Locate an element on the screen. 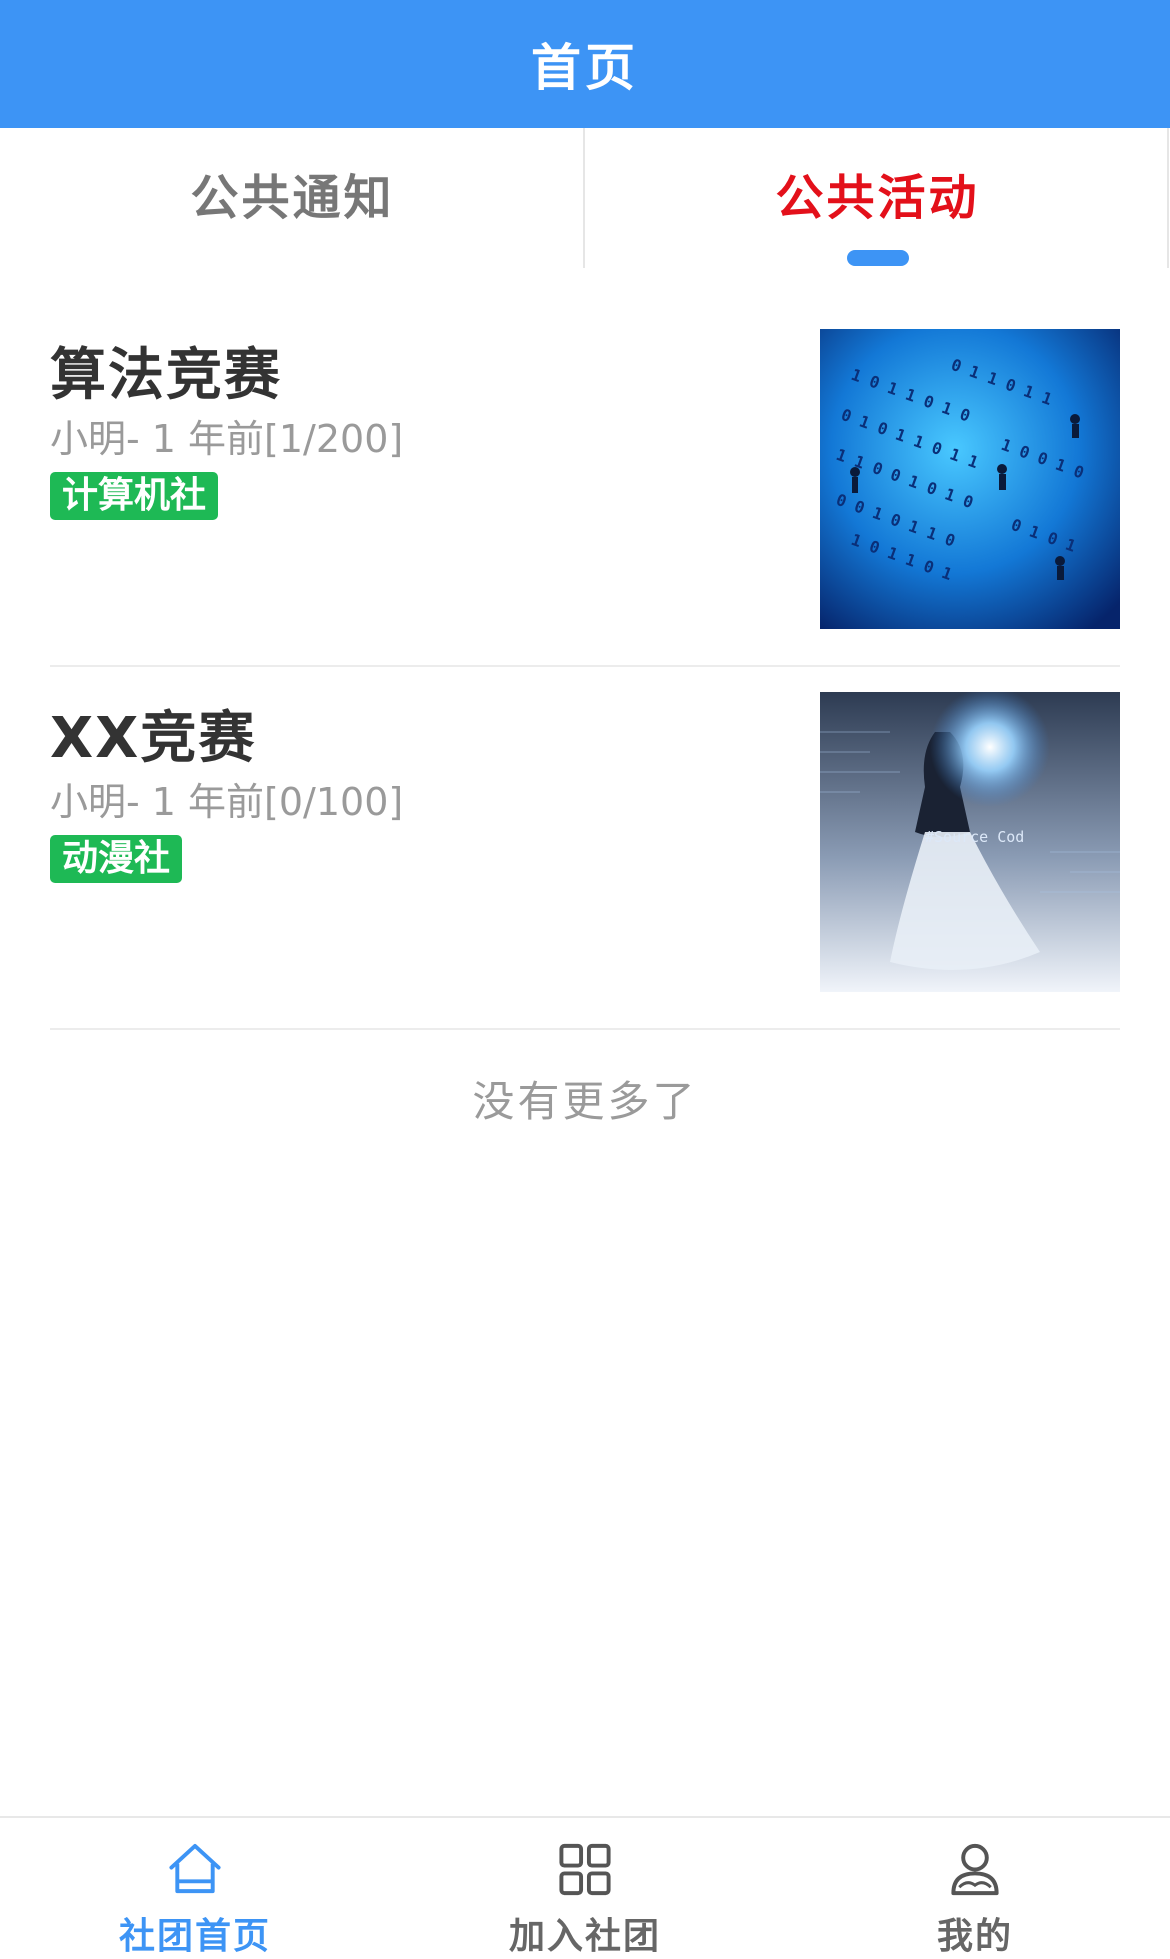 This screenshot has height=1959, width=1170. tab-bar-top: 公共通知 公共活动 is located at coordinates (585, 198).